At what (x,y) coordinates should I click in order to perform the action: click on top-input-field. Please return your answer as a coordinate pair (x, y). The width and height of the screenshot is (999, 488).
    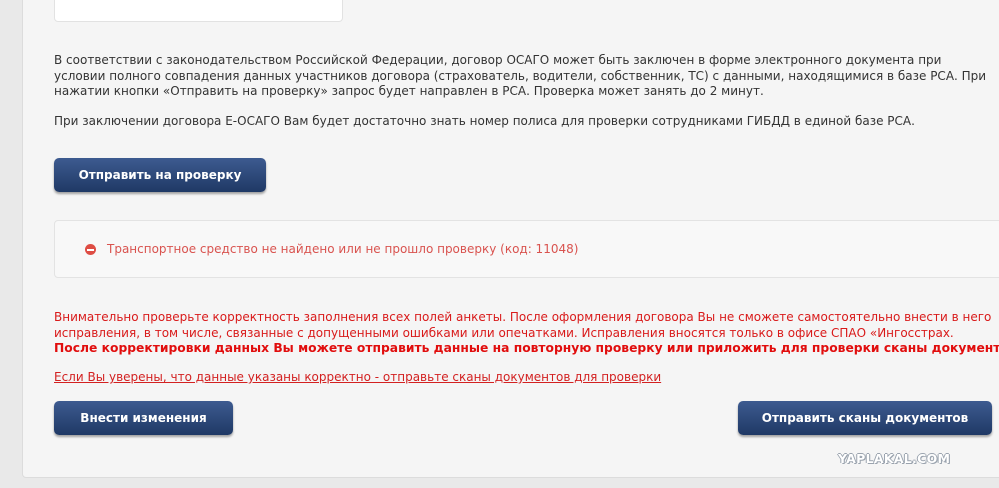
    Looking at the image, I should click on (198, 11).